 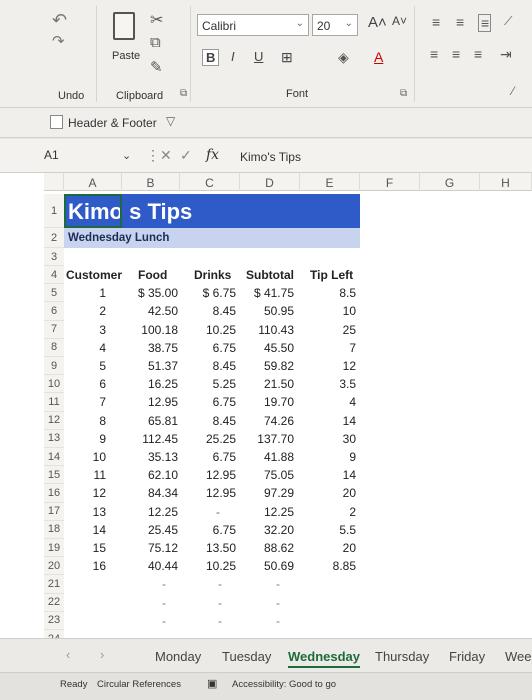 What do you see at coordinates (158, 293) in the screenshot?
I see `table-cell: $ 35.00` at bounding box center [158, 293].